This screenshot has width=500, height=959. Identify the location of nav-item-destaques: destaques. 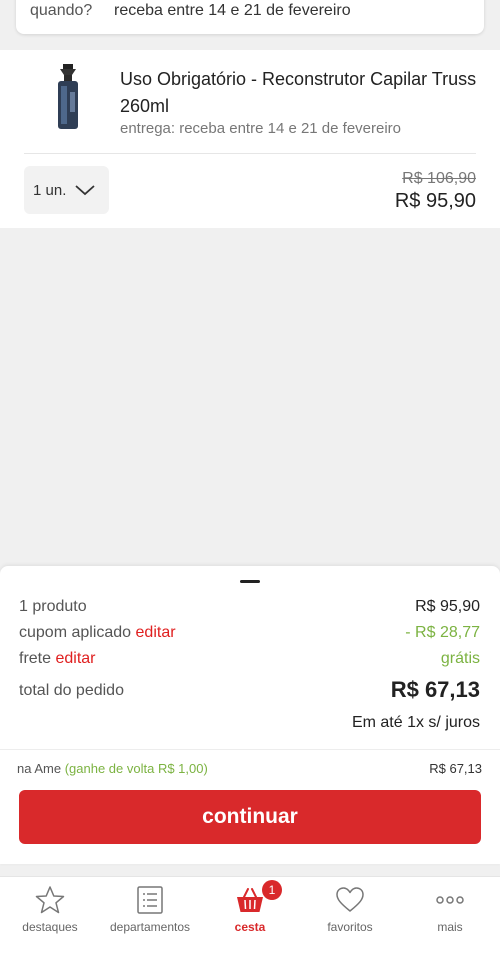
(50, 918).